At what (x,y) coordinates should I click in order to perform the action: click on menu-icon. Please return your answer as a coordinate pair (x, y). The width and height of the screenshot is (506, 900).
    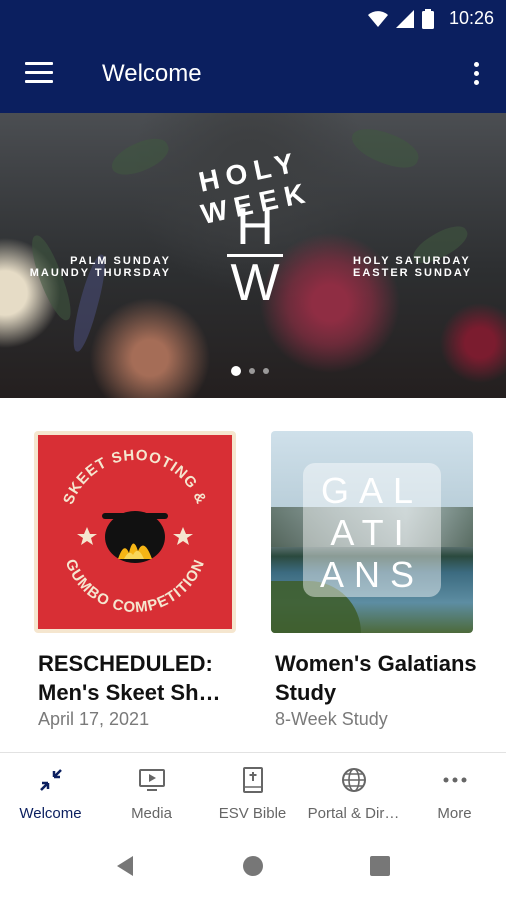
    Looking at the image, I should click on (39, 74).